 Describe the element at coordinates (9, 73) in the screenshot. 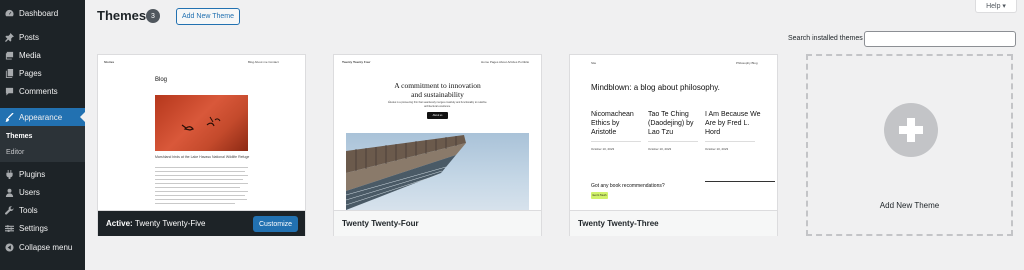

I see `pages-icon` at that location.